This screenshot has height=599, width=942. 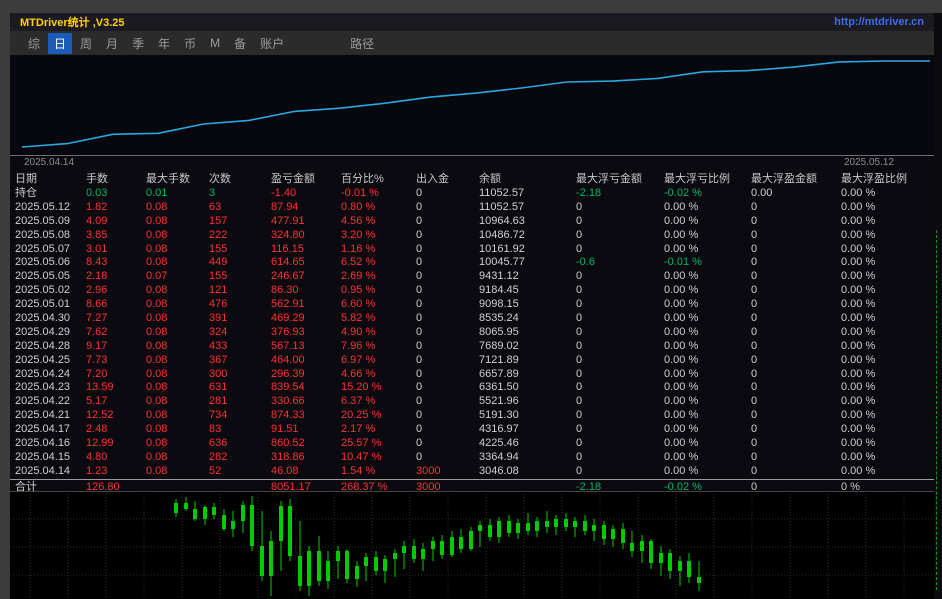 I want to click on menu-item-5: 季, so click(x=138, y=43).